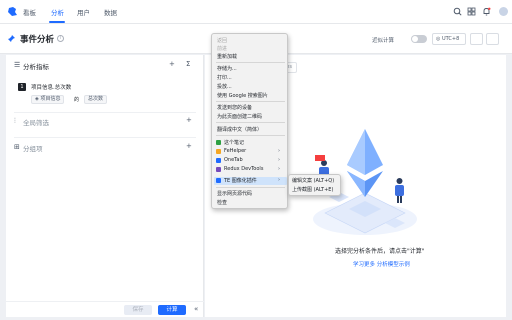 The image size is (512, 320). What do you see at coordinates (234, 107) in the screenshot?
I see `menu-item-send-to-device: 发送到您的设备` at bounding box center [234, 107].